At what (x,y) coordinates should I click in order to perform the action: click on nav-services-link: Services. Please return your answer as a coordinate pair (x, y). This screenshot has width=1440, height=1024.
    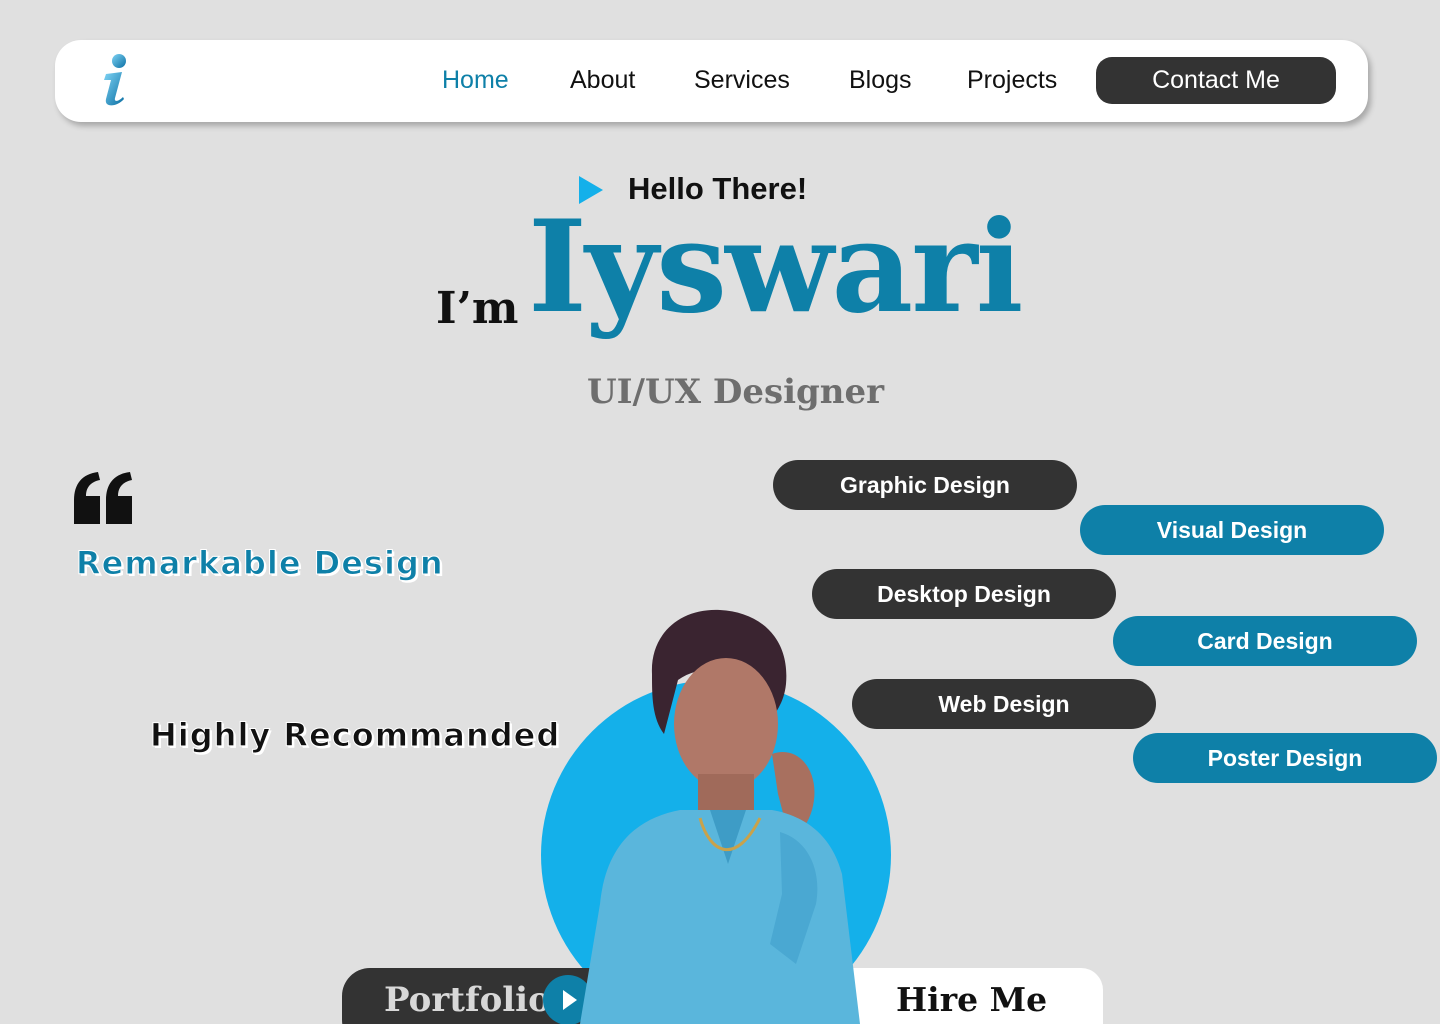
    Looking at the image, I should click on (742, 81).